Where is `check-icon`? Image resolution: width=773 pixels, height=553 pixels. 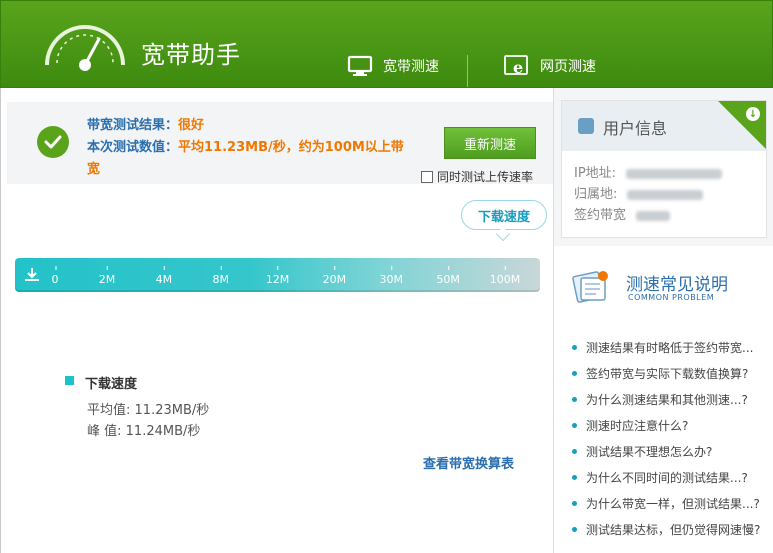
check-icon is located at coordinates (53, 142).